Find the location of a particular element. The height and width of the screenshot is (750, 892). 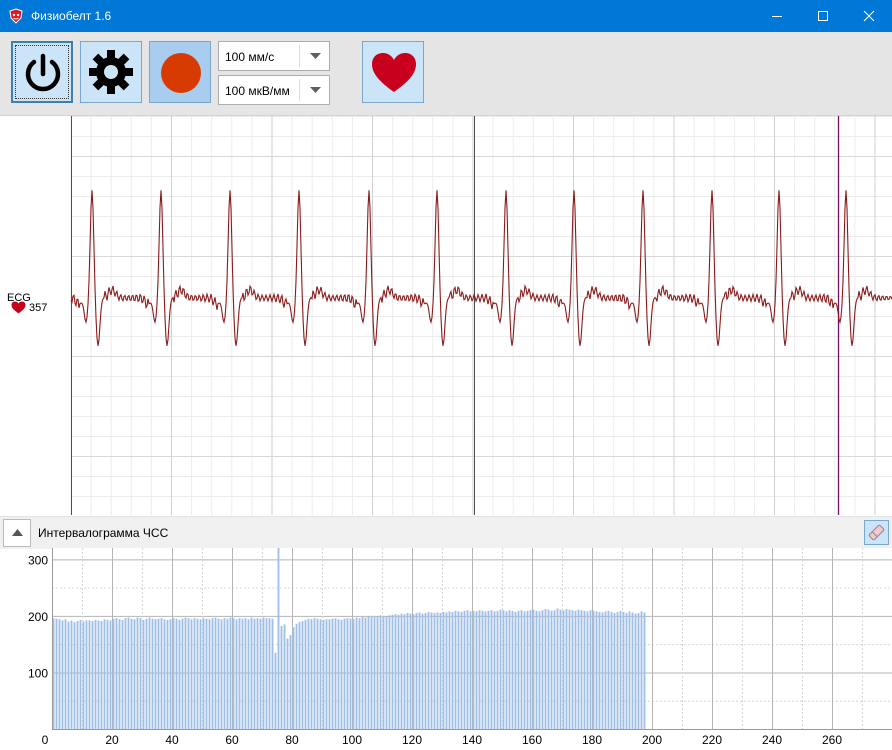

gear-icon is located at coordinates (111, 72).